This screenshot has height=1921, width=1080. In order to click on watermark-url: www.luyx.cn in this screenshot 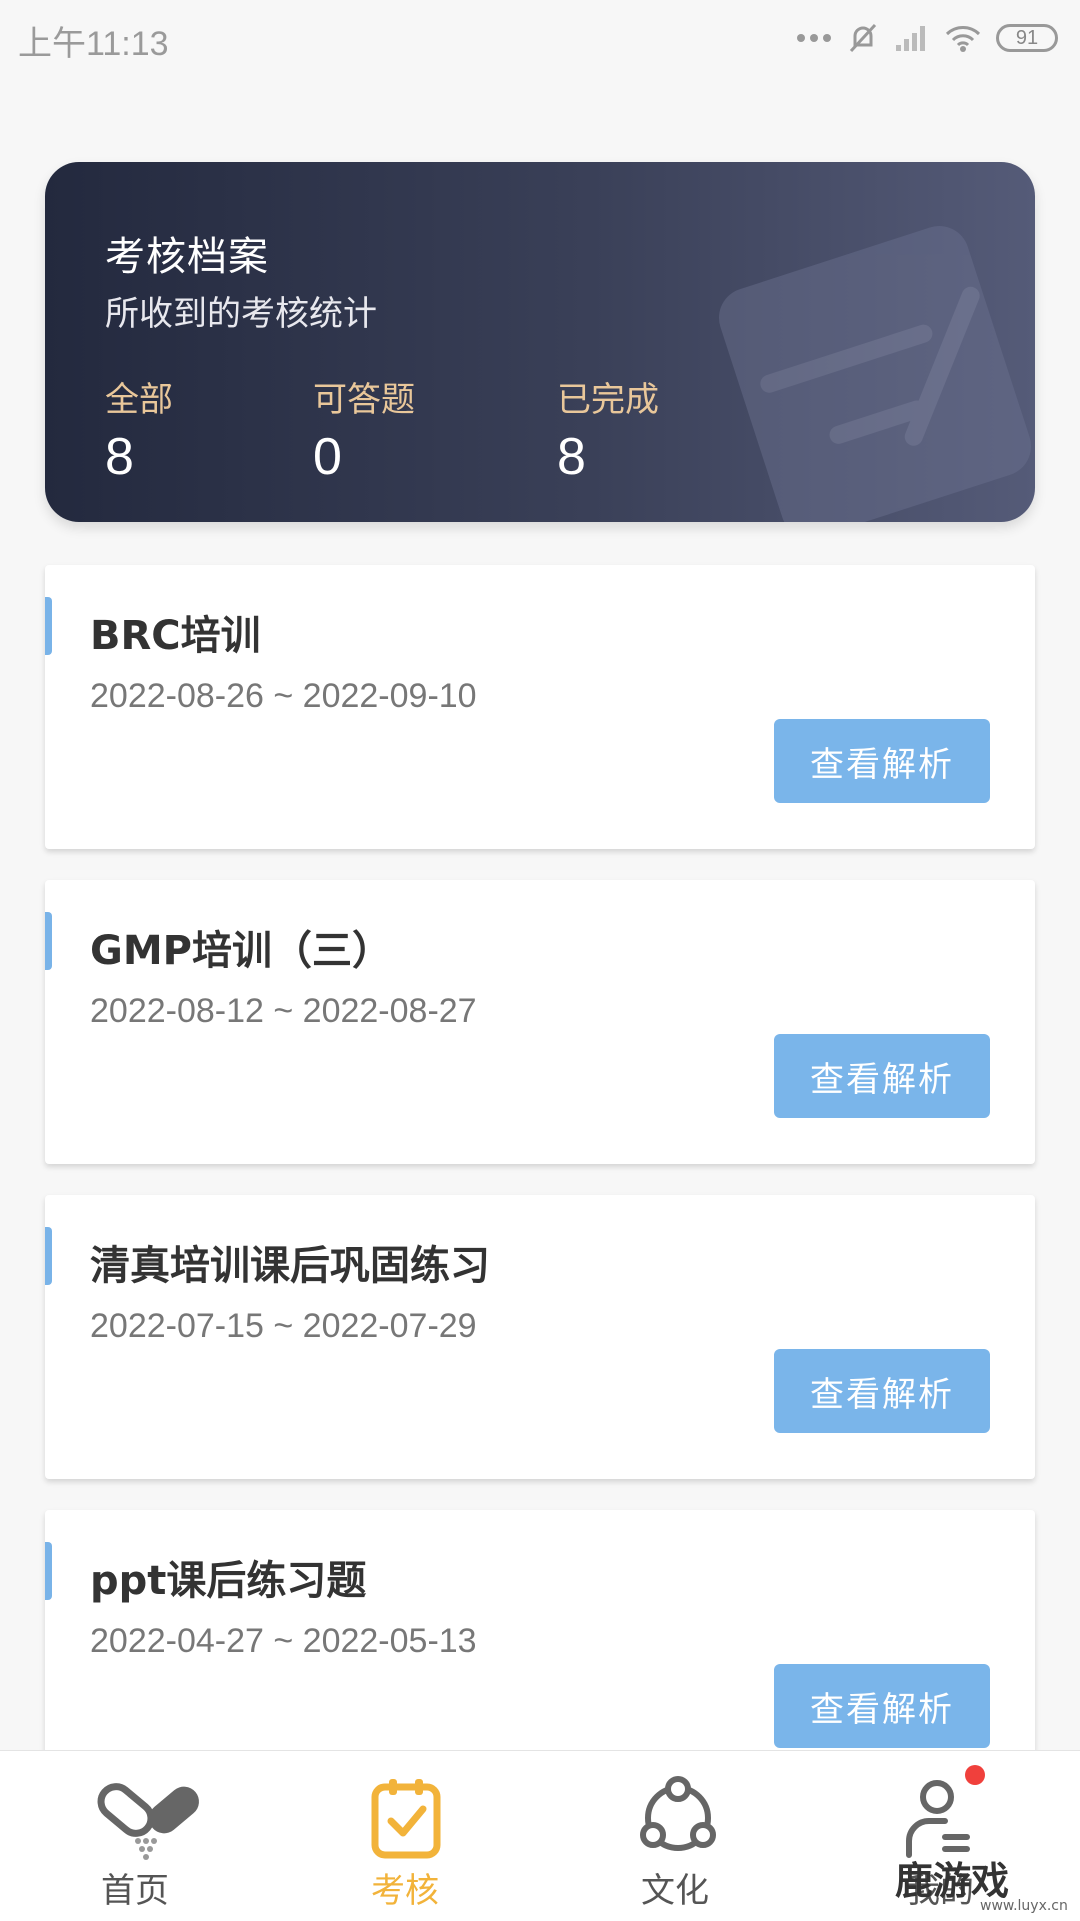, I will do `click(1024, 1906)`.